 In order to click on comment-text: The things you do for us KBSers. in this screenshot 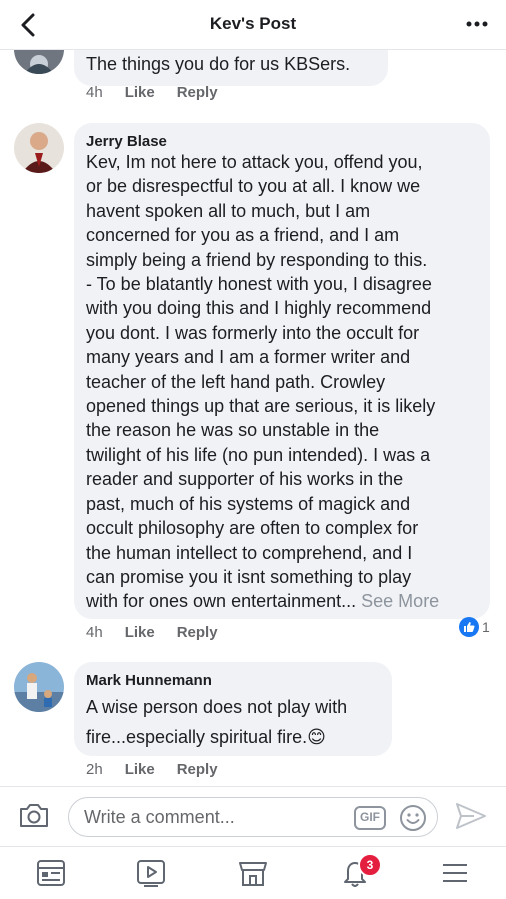, I will do `click(218, 64)`.